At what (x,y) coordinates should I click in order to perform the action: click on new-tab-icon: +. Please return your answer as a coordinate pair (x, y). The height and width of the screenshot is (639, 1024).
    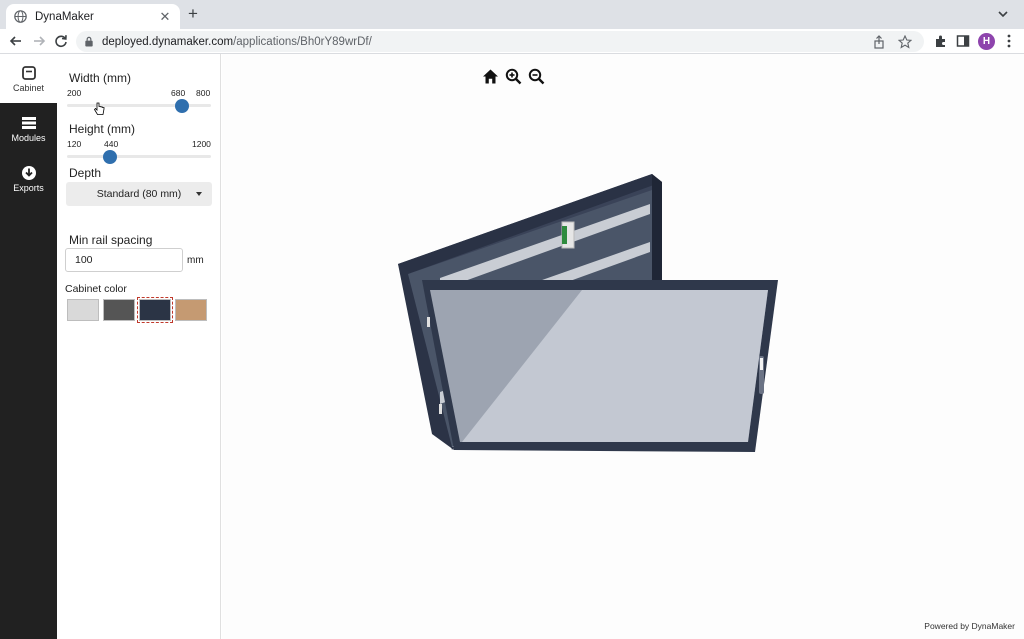
    Looking at the image, I should click on (193, 14).